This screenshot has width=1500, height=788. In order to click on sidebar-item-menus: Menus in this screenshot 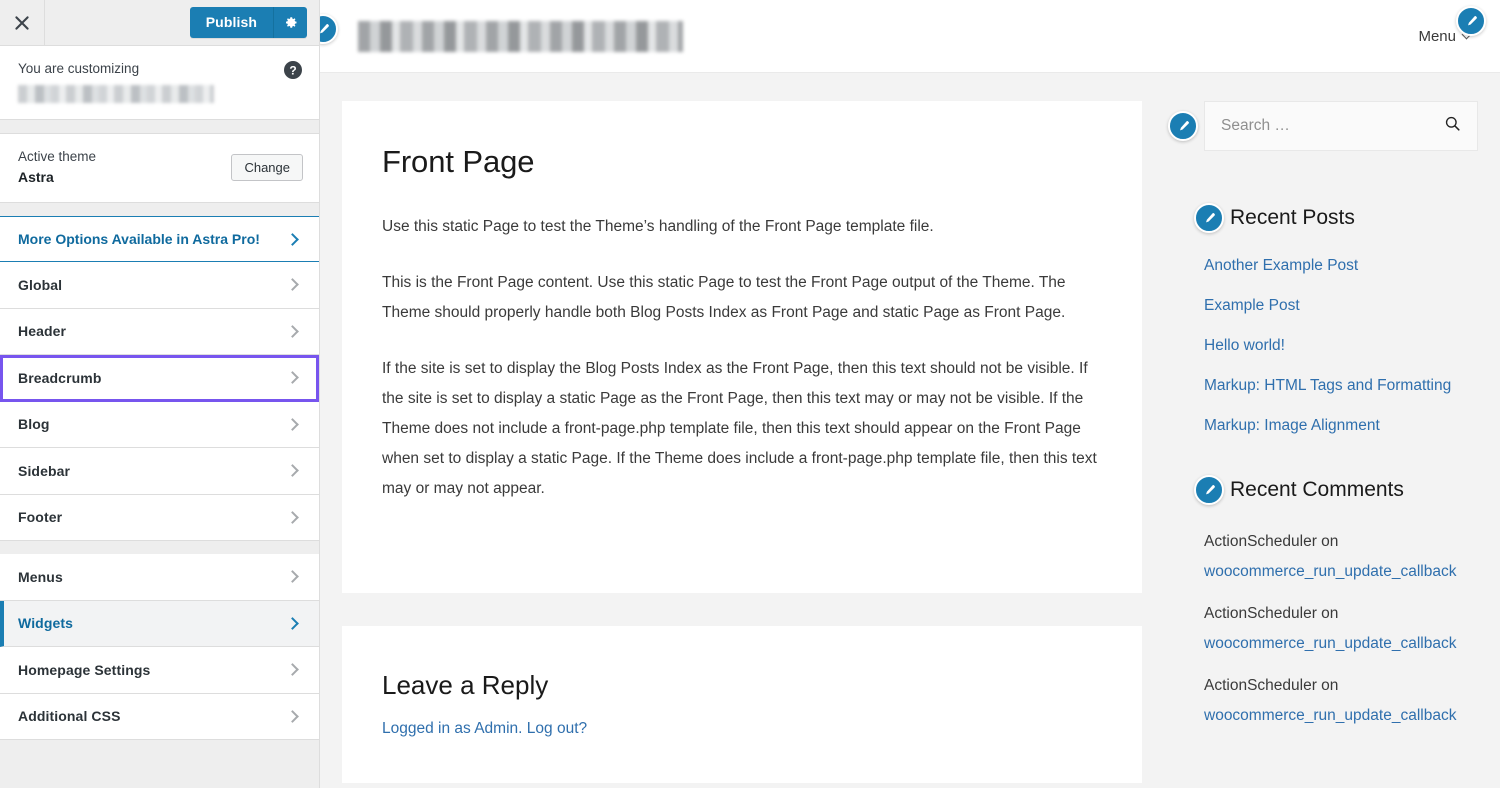, I will do `click(159, 577)`.